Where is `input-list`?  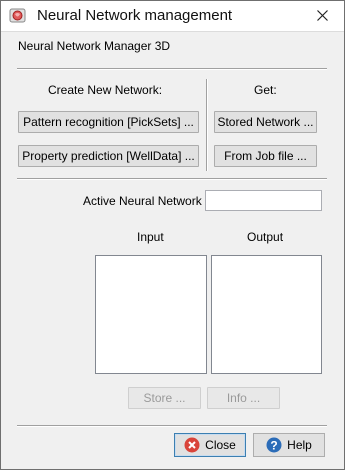 input-list is located at coordinates (151, 314).